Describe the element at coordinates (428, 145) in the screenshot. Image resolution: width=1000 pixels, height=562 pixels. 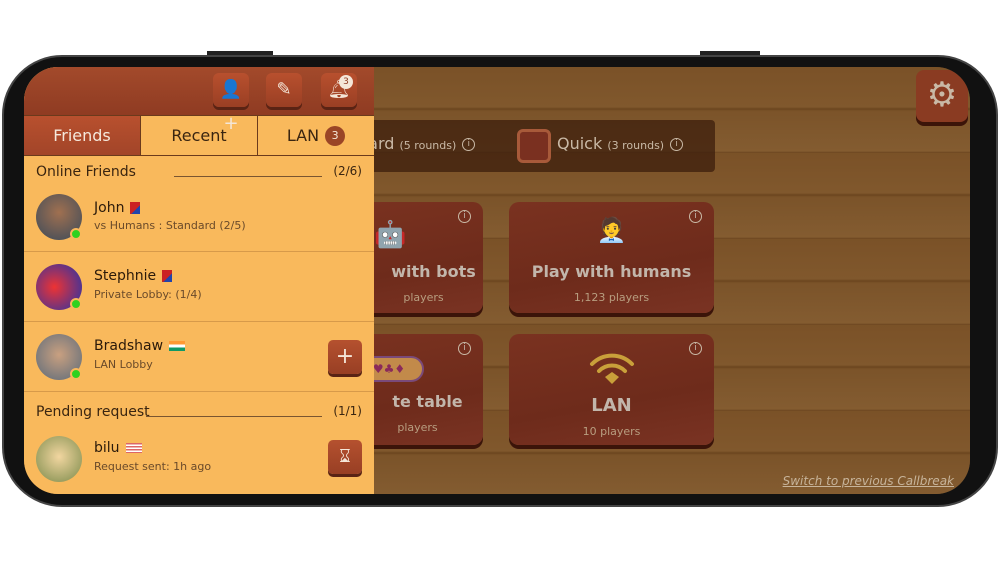
I see `mode-rounds: (5 rounds)` at that location.